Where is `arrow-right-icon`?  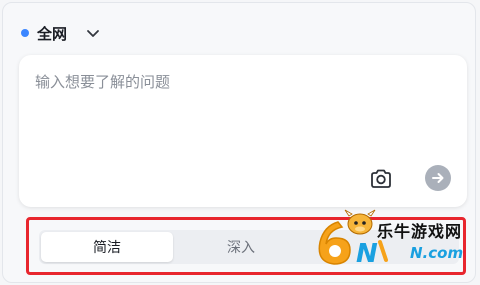
arrow-right-icon is located at coordinates (438, 178).